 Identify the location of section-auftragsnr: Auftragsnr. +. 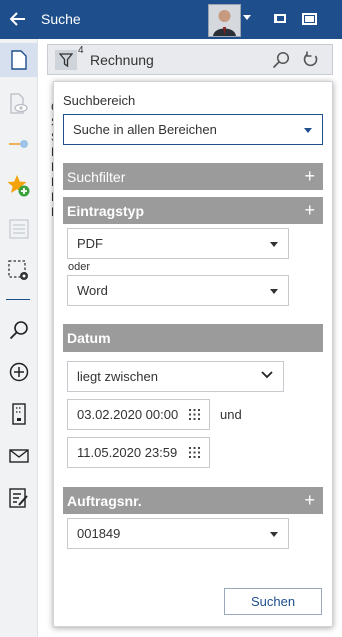
(193, 500).